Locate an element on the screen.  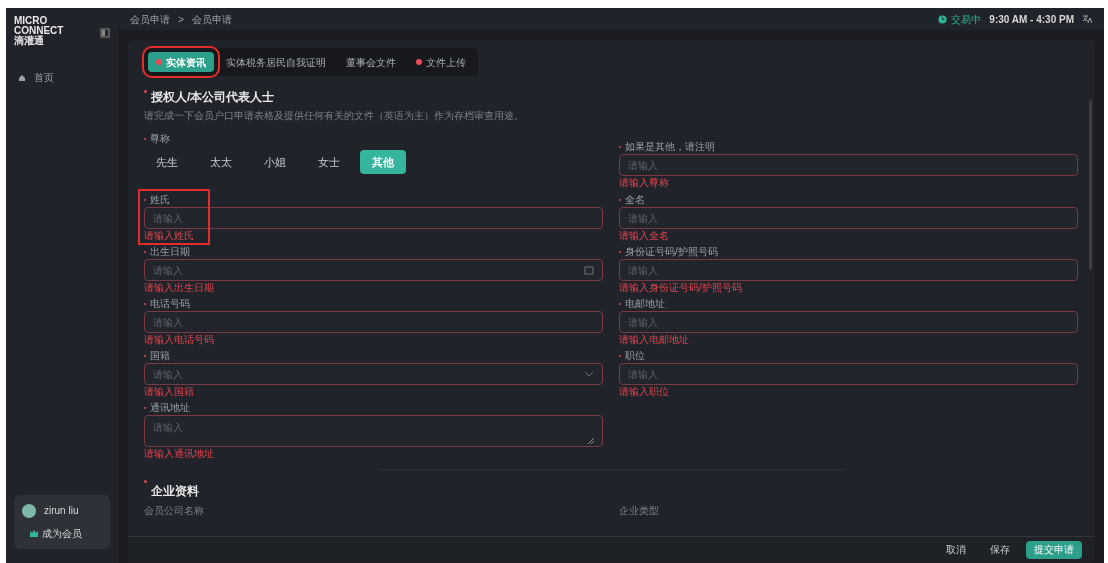
salutation-option: 先生 is located at coordinates (167, 162).